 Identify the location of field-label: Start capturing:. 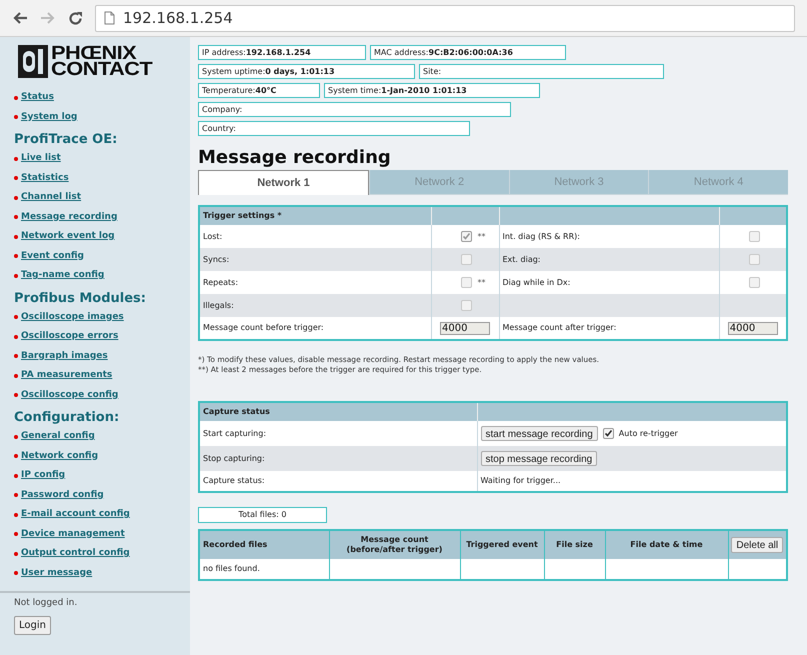
(234, 433).